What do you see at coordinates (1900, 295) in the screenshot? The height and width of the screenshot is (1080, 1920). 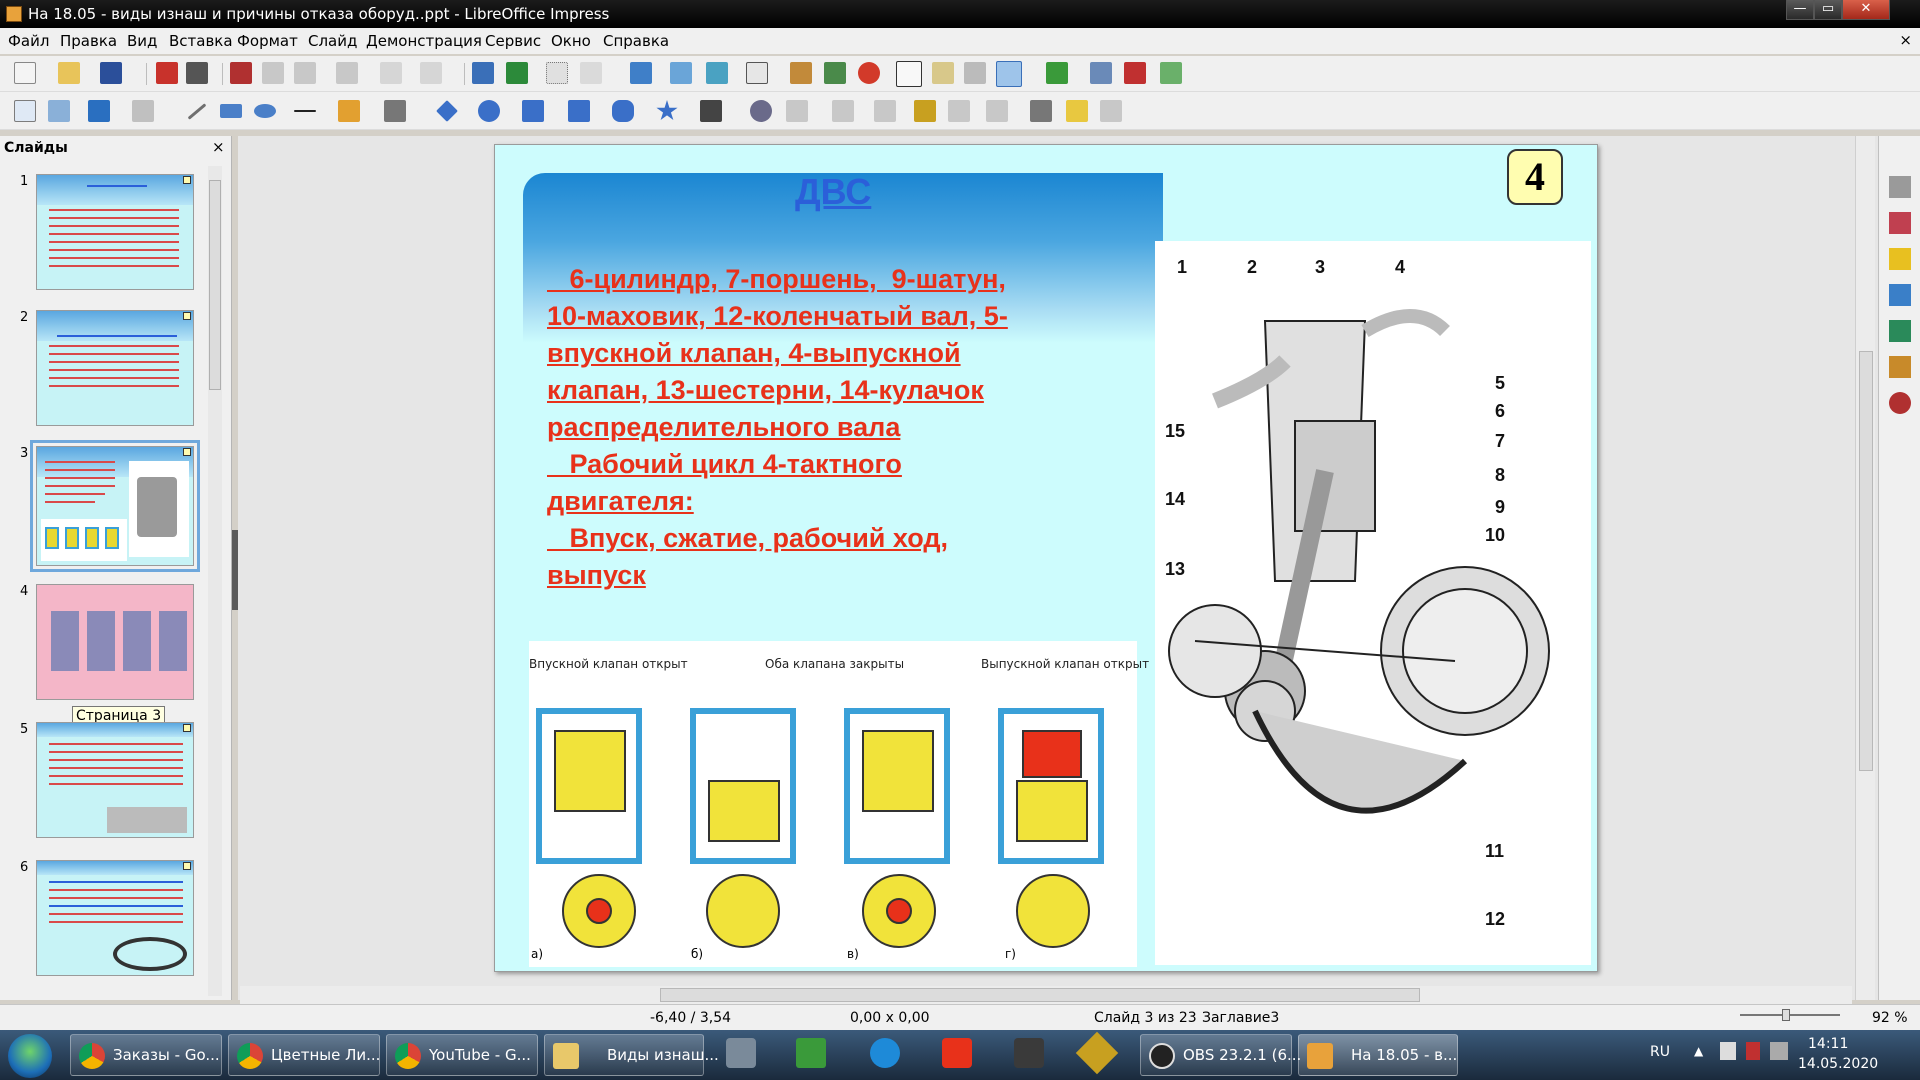 I see `master-slides-icon` at bounding box center [1900, 295].